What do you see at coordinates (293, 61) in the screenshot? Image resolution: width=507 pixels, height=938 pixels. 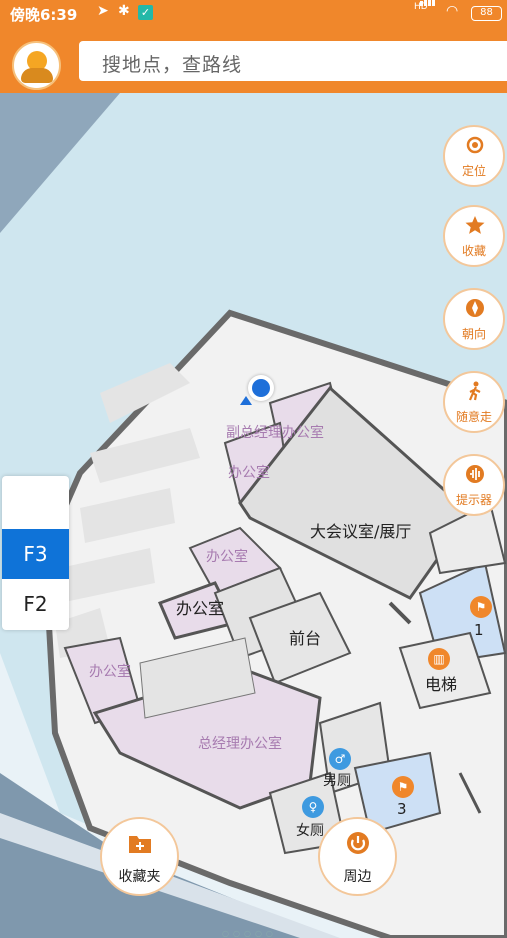 I see `search-input: 搜地点，查路线` at bounding box center [293, 61].